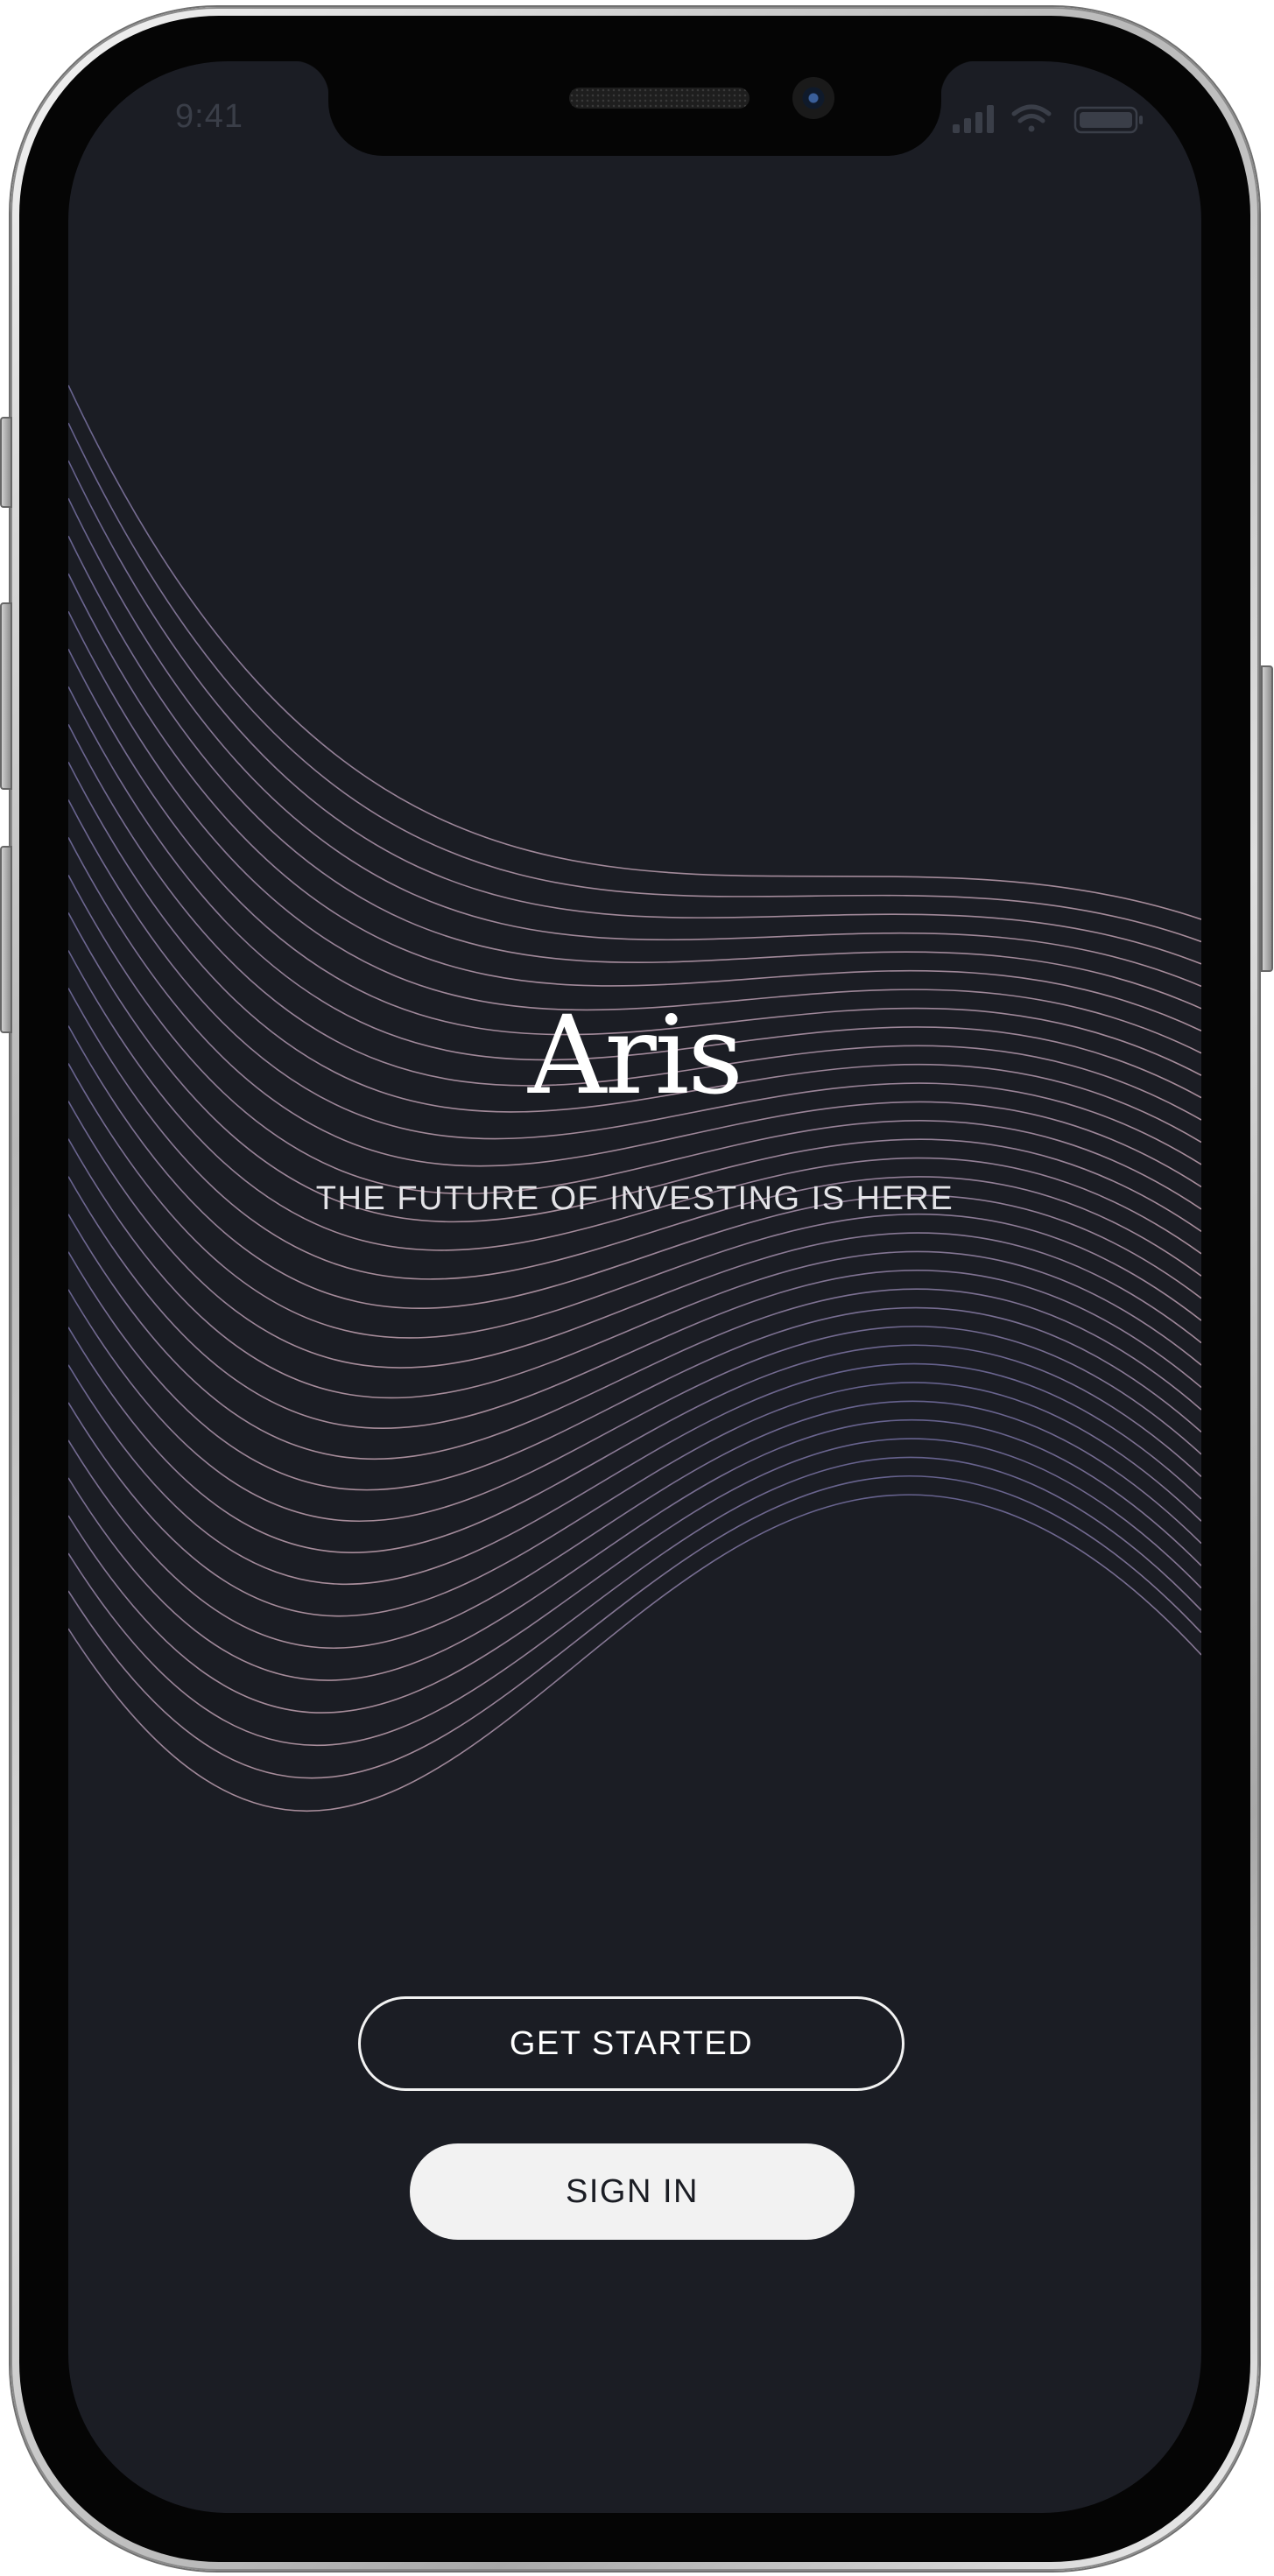  I want to click on get-started-button: GET STARTED, so click(631, 2043).